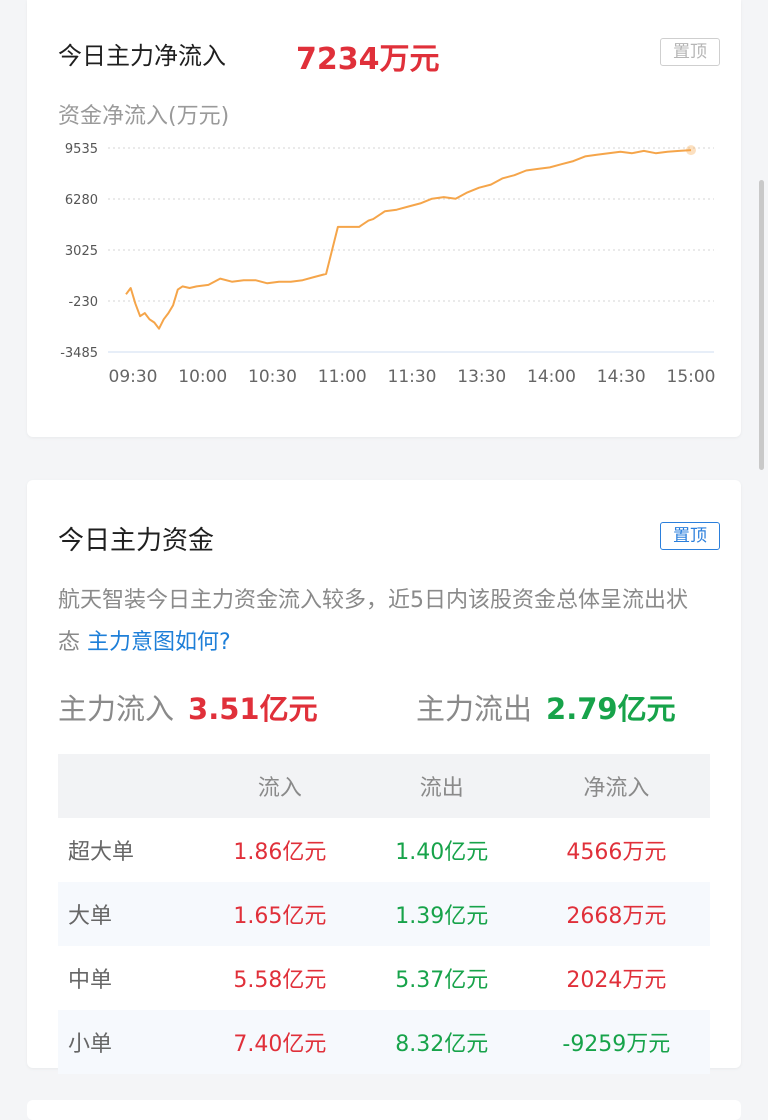  I want to click on row-label: 超大单, so click(101, 852).